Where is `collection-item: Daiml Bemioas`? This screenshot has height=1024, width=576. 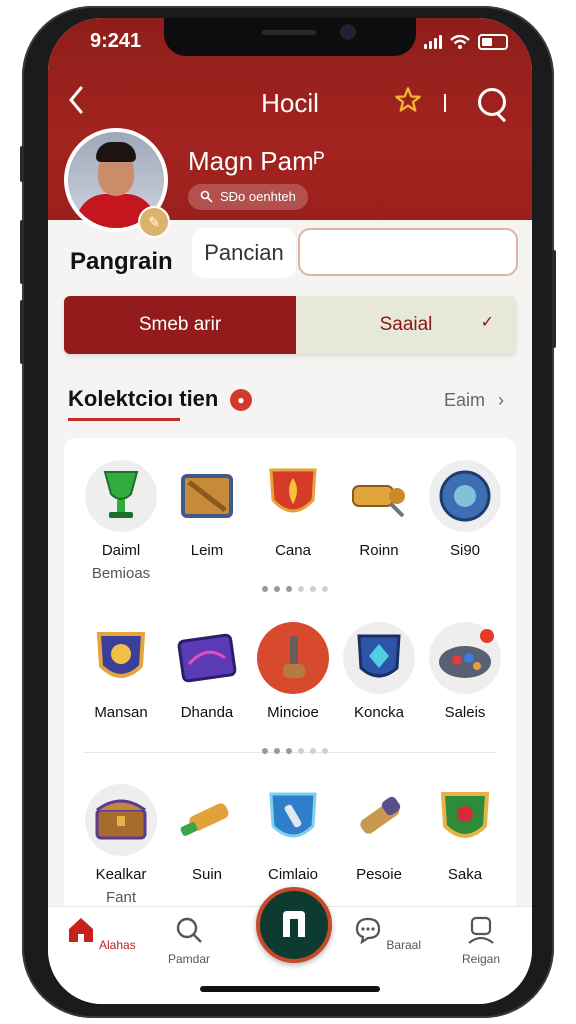 collection-item: Daiml Bemioas is located at coordinates (121, 521).